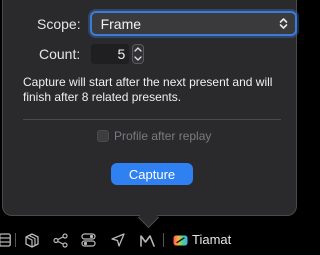  Describe the element at coordinates (60, 240) in the screenshot. I see `graph-icon` at that location.